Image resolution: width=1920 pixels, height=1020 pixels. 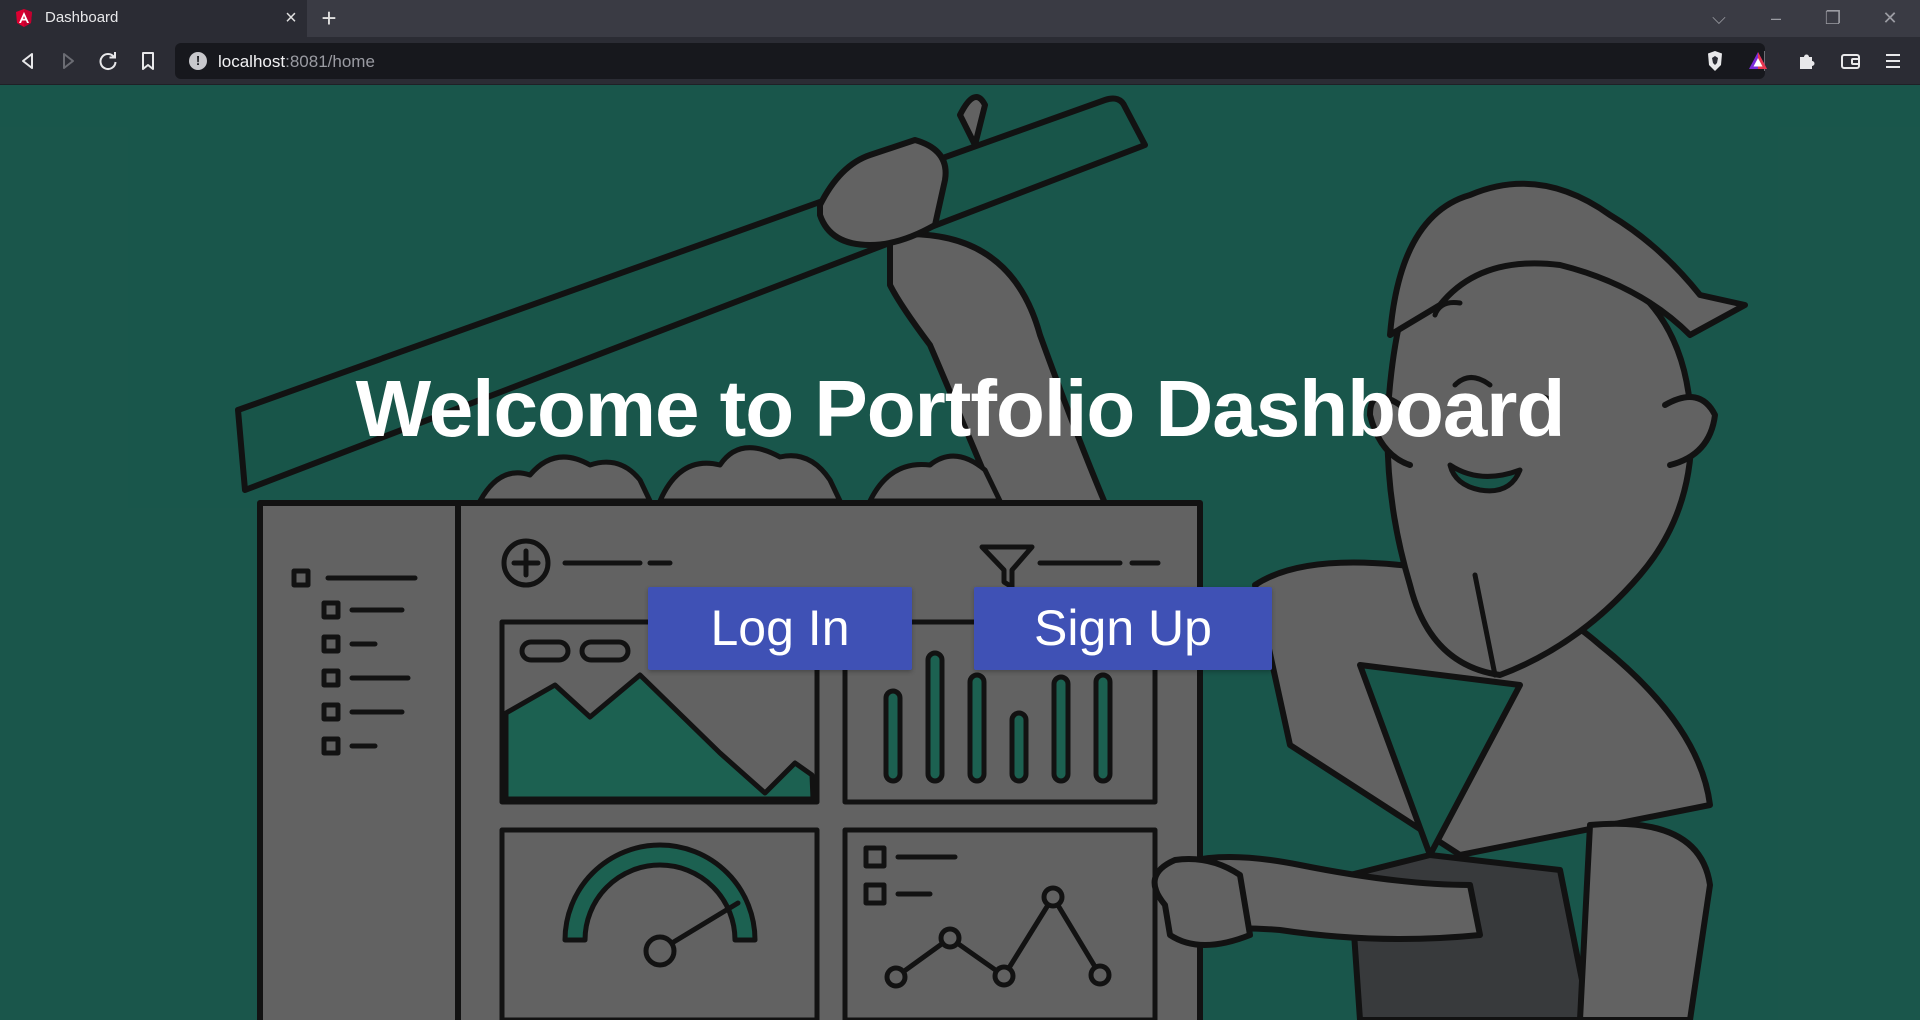 I want to click on info-icon: !, so click(x=198, y=61).